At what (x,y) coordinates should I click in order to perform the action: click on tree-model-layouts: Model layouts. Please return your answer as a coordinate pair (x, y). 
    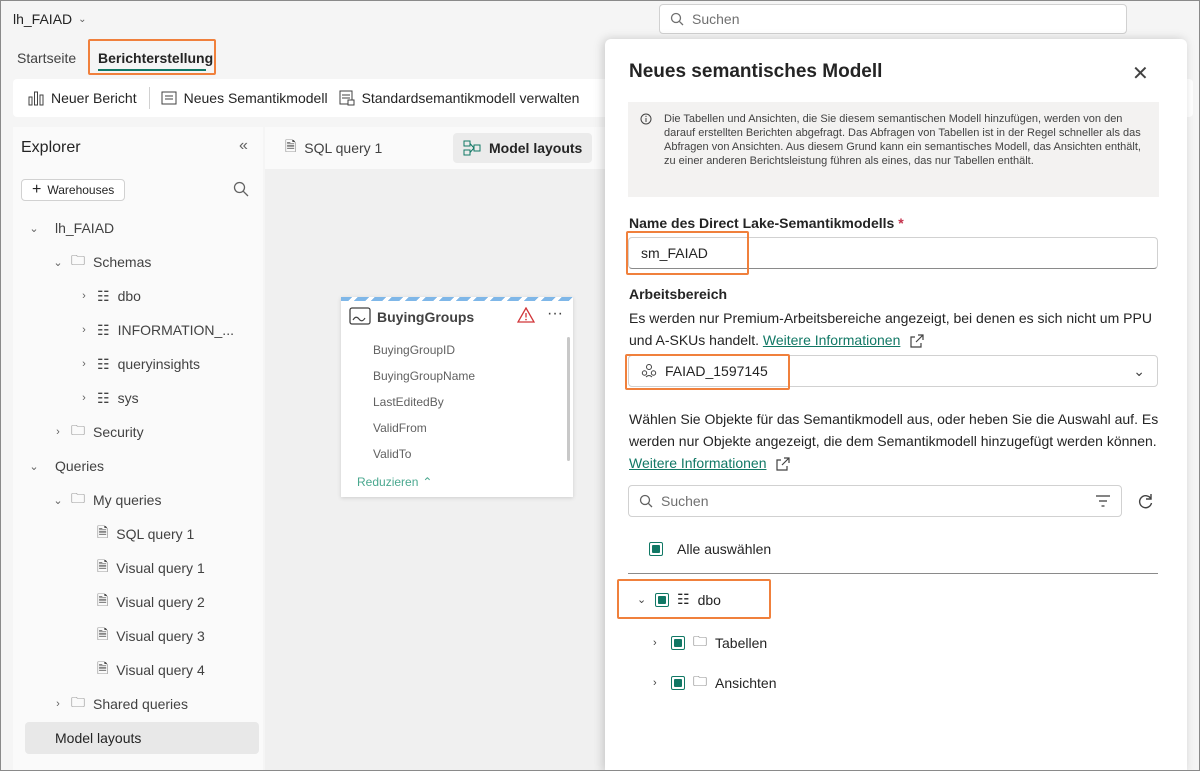
    Looking at the image, I should click on (142, 738).